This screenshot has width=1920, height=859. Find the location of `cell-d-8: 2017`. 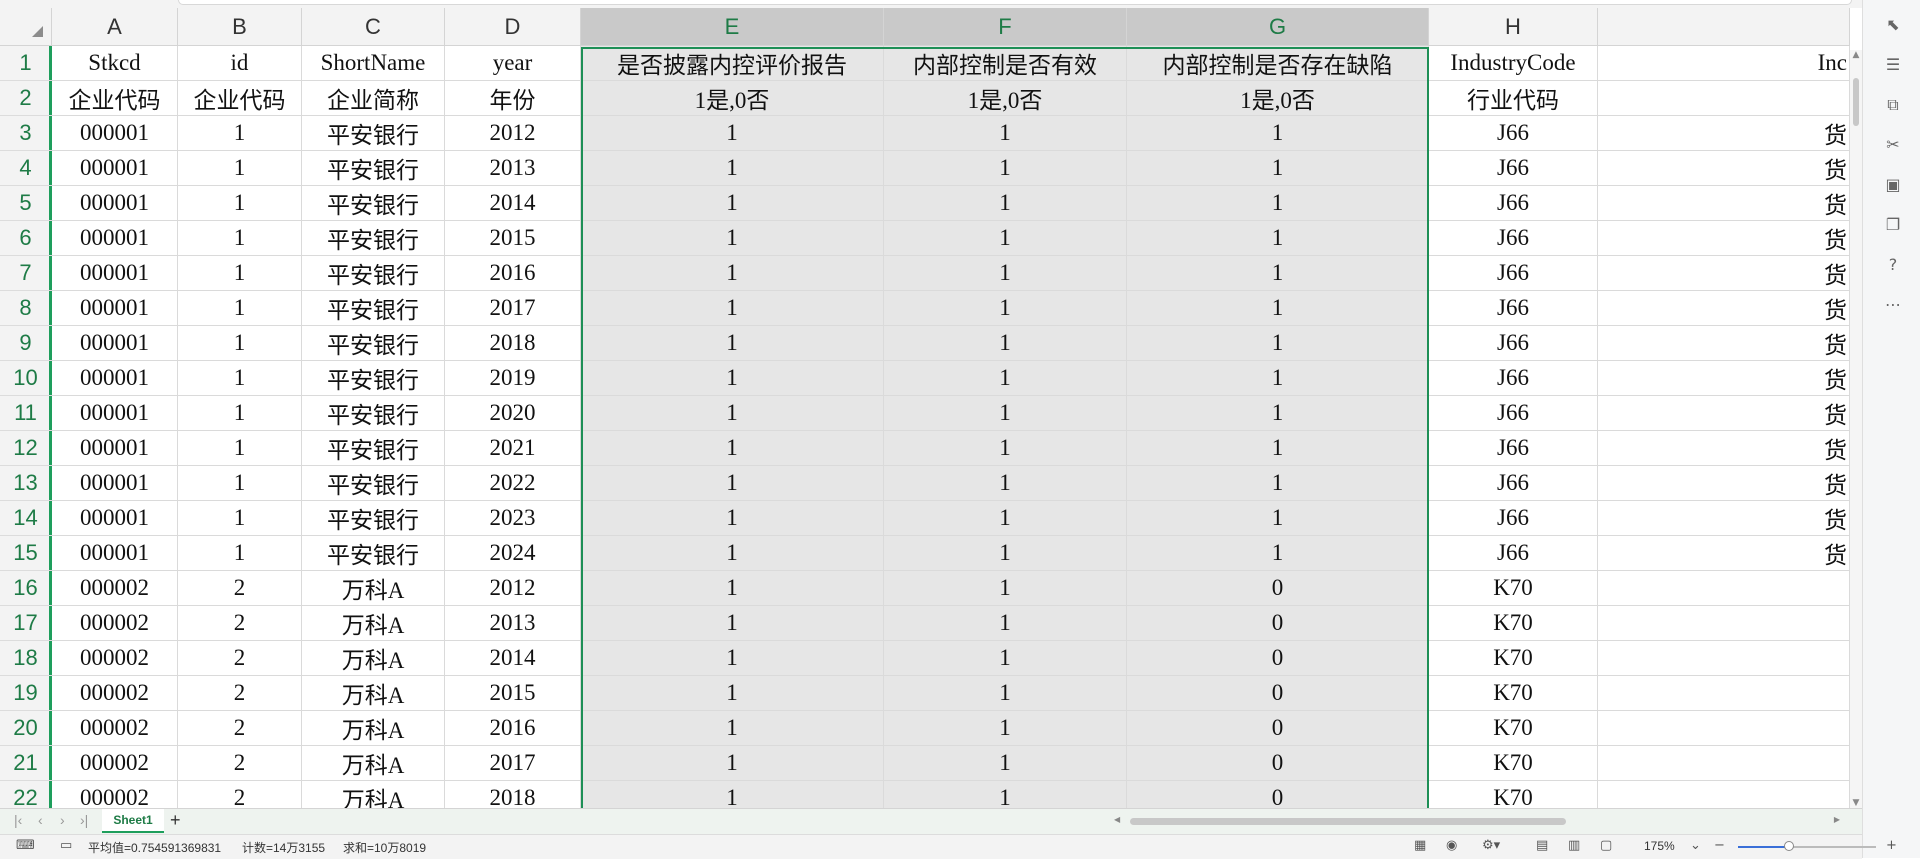

cell-d-8: 2017 is located at coordinates (513, 308).